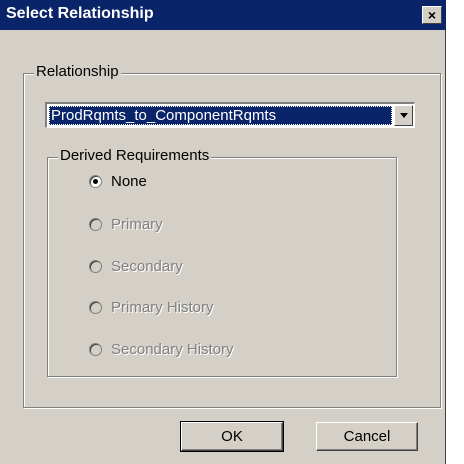 Image resolution: width=464 pixels, height=464 pixels. I want to click on relationship-selected-value: ProdRqmts_to_ComponentRqmts, so click(220, 115).